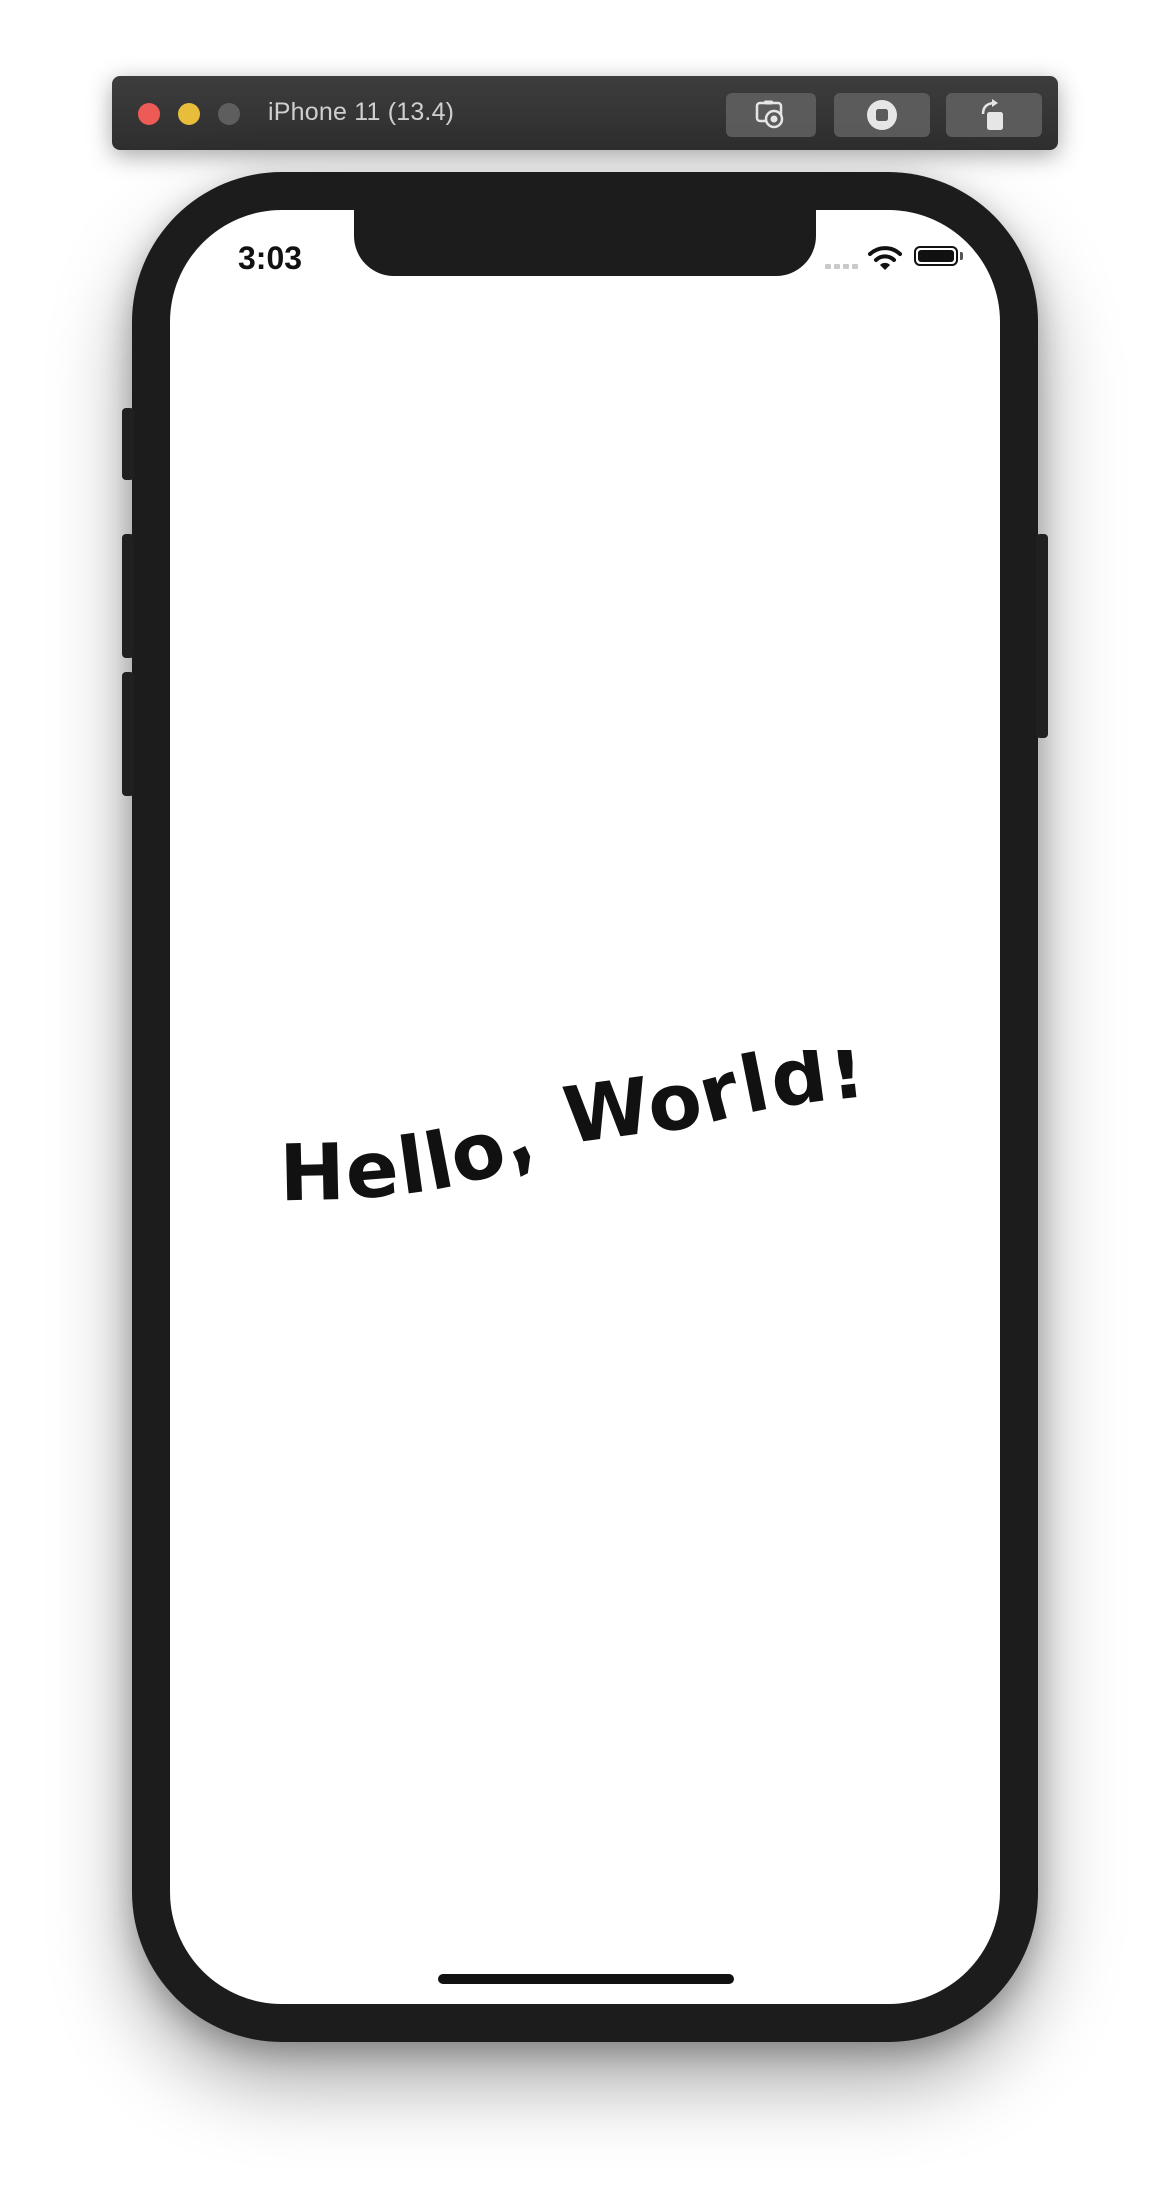 The height and width of the screenshot is (2190, 1168). I want to click on hello-world-graphic: Hello, World!, so click(575, 1134).